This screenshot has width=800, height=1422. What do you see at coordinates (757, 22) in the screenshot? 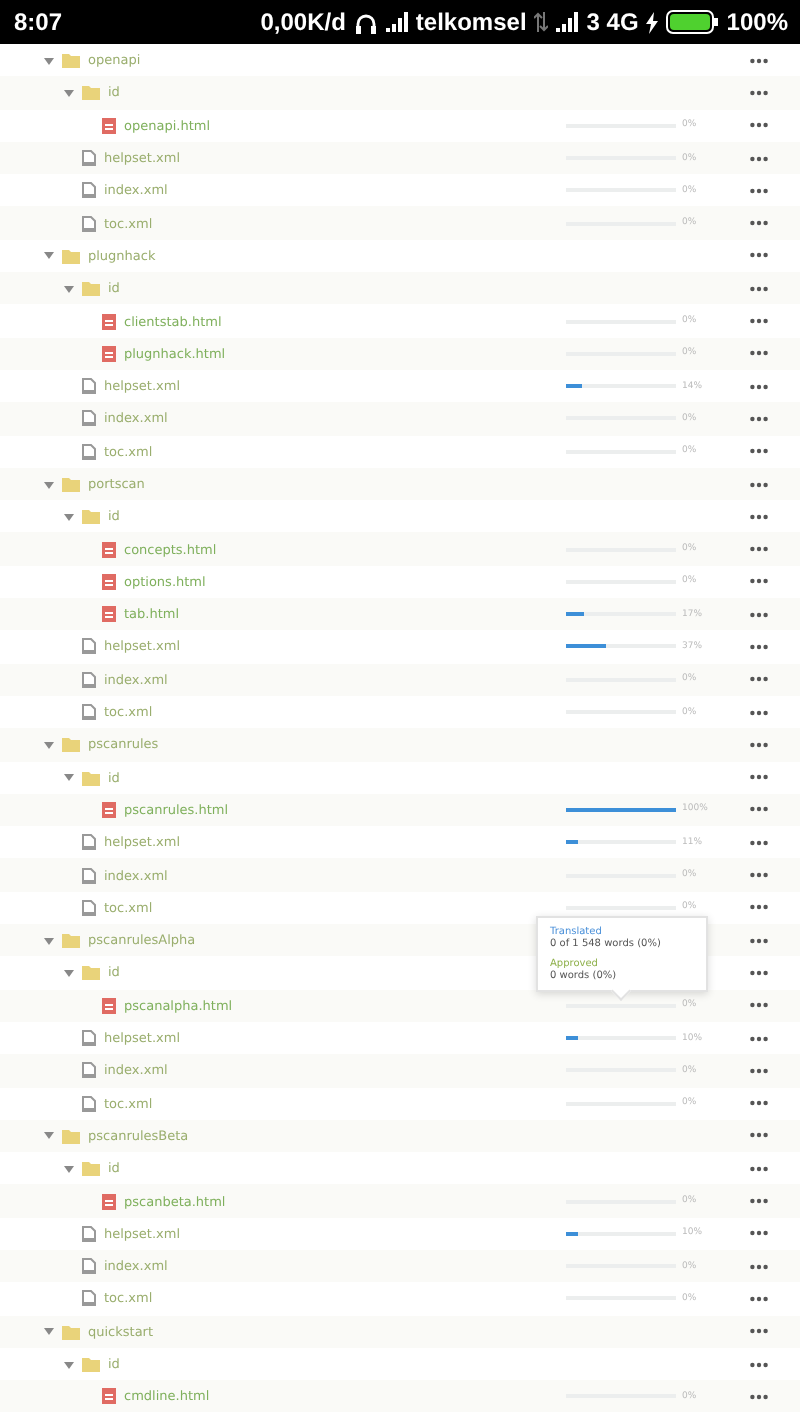
I see `battery-percent: 100%` at bounding box center [757, 22].